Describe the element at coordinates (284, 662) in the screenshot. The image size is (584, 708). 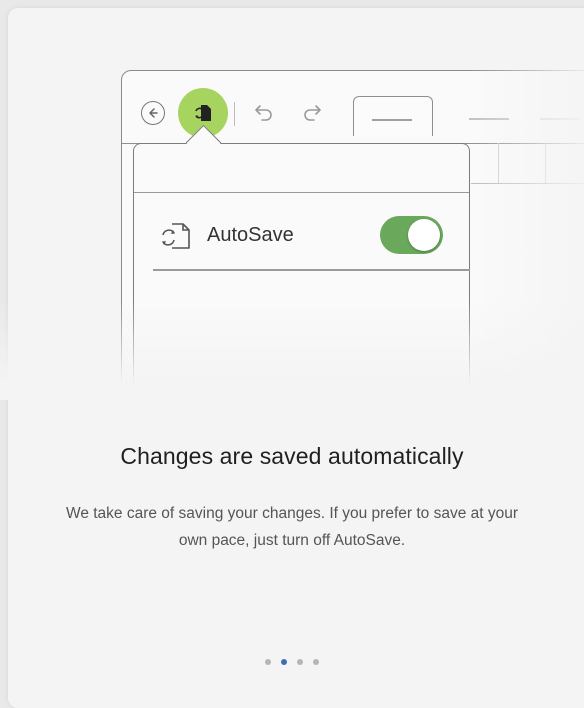
I see `page-dot-active` at that location.